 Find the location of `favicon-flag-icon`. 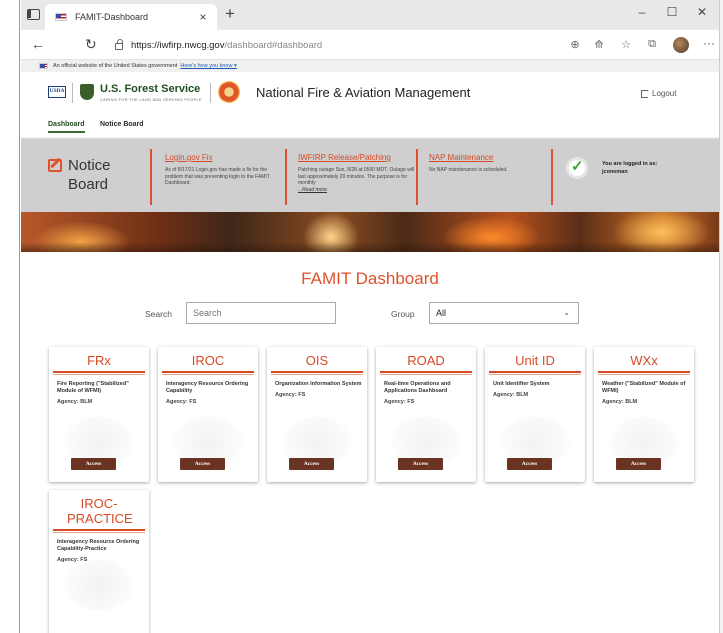

favicon-flag-icon is located at coordinates (61, 17).